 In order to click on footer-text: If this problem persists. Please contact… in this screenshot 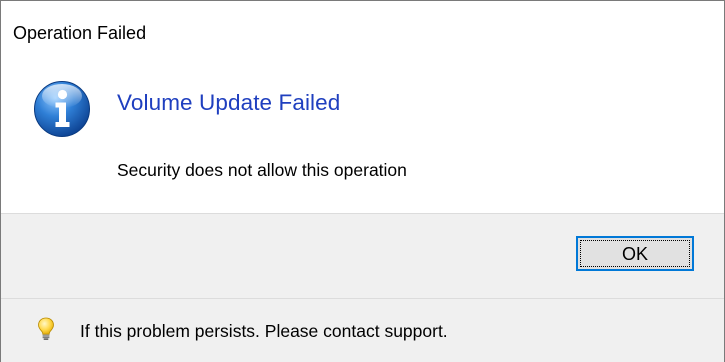, I will do `click(264, 331)`.